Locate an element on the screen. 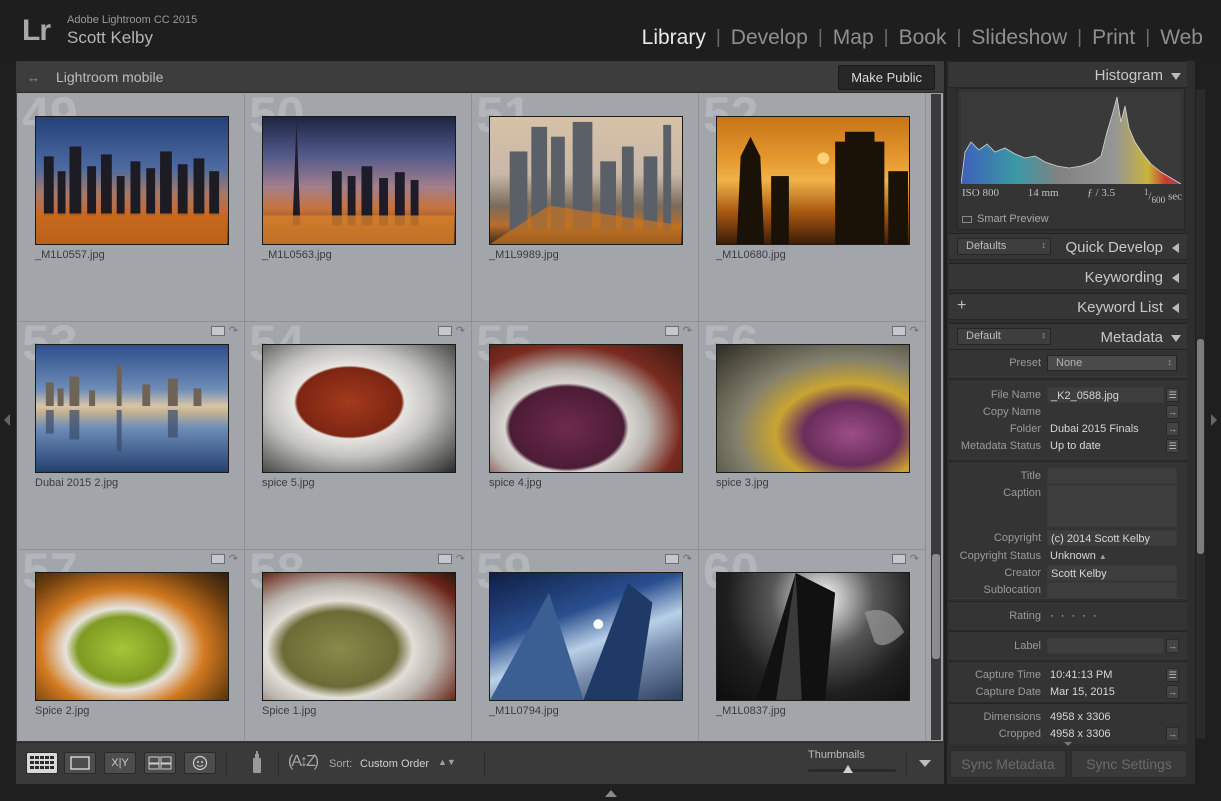  survey-view-button is located at coordinates (160, 763).